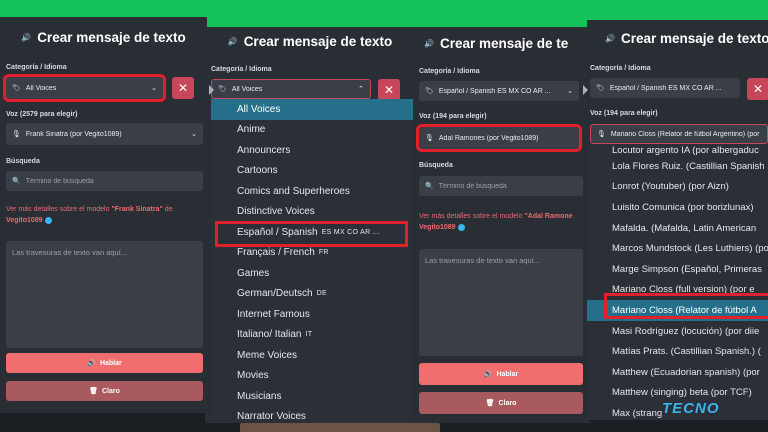  What do you see at coordinates (677, 187) in the screenshot?
I see `voice-option: Lonrot (Youtuber) (por Aizn)` at bounding box center [677, 187].